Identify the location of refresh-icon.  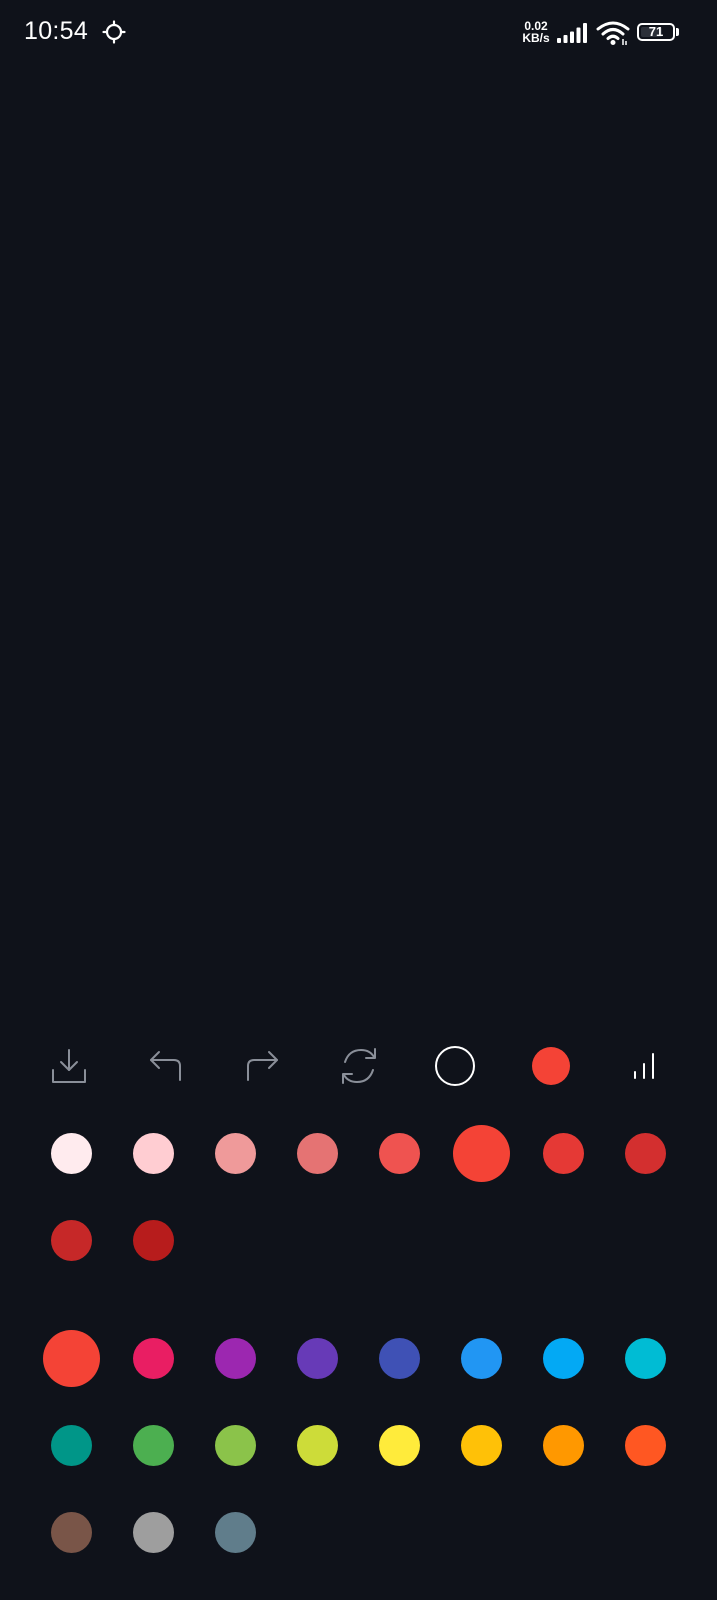
(359, 1066).